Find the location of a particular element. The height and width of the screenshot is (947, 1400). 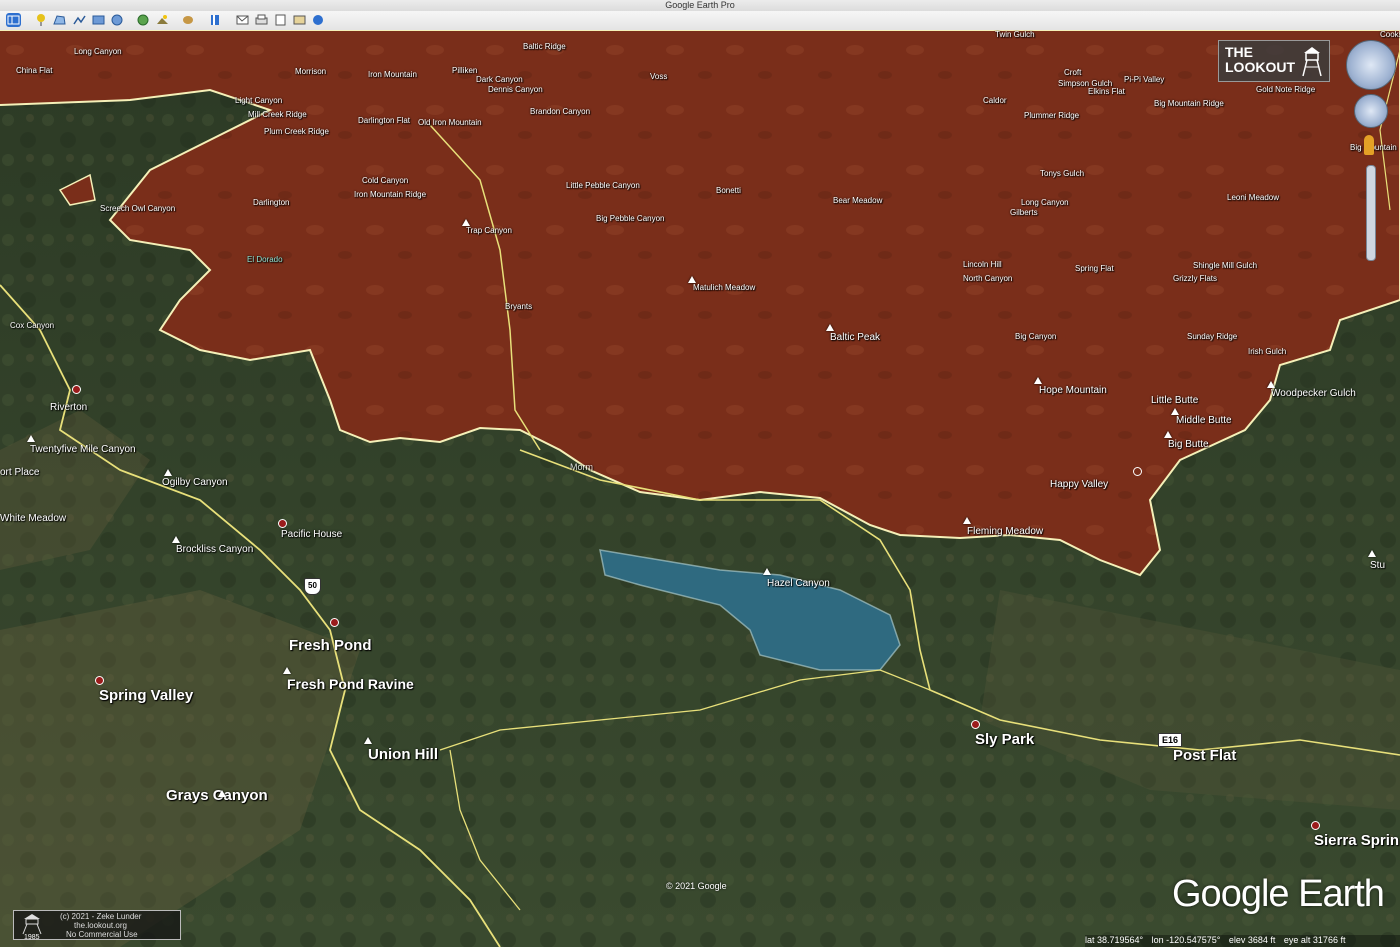

planets-icon is located at coordinates (188, 20).